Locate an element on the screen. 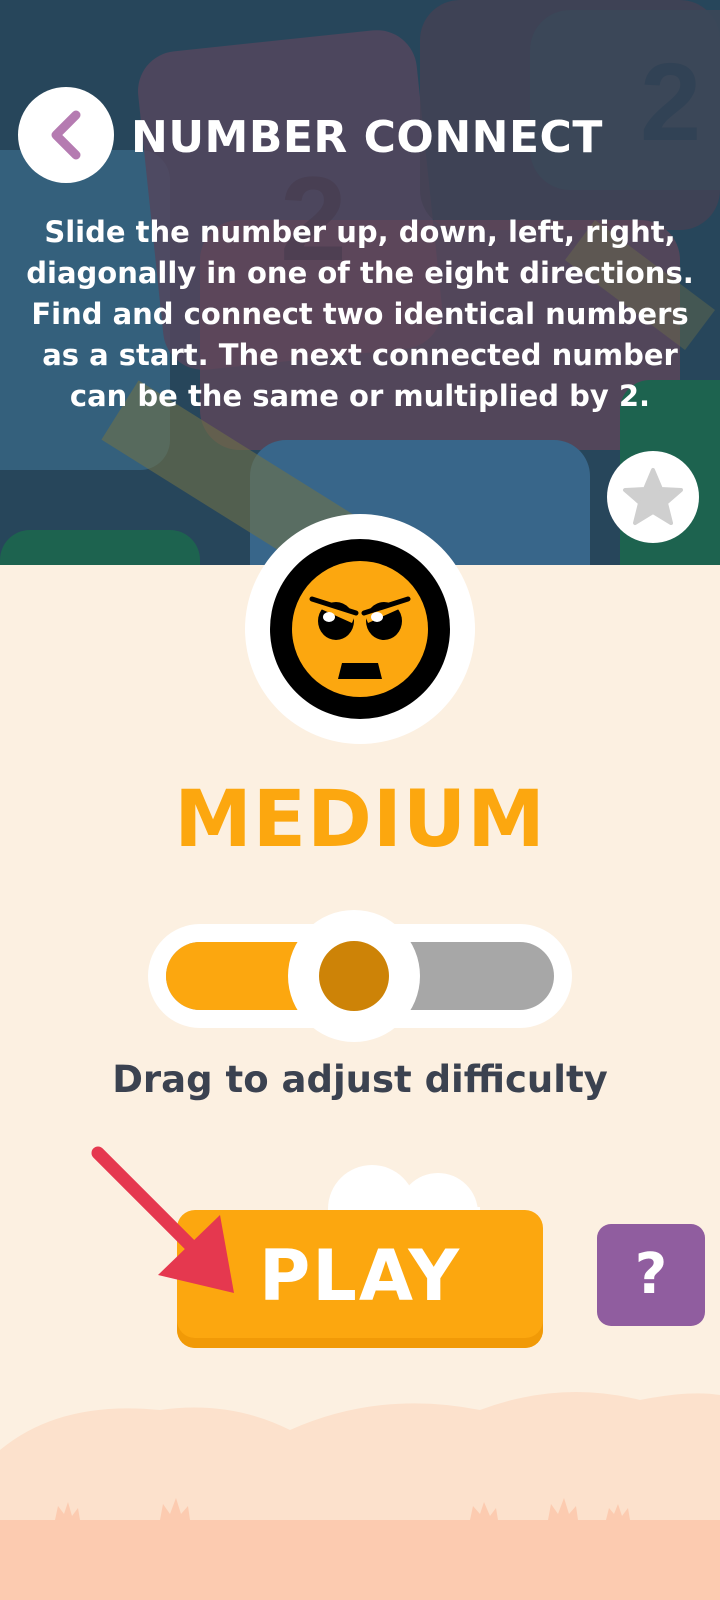 Image resolution: width=720 pixels, height=1600 pixels. play-button: PLAY is located at coordinates (360, 1279).